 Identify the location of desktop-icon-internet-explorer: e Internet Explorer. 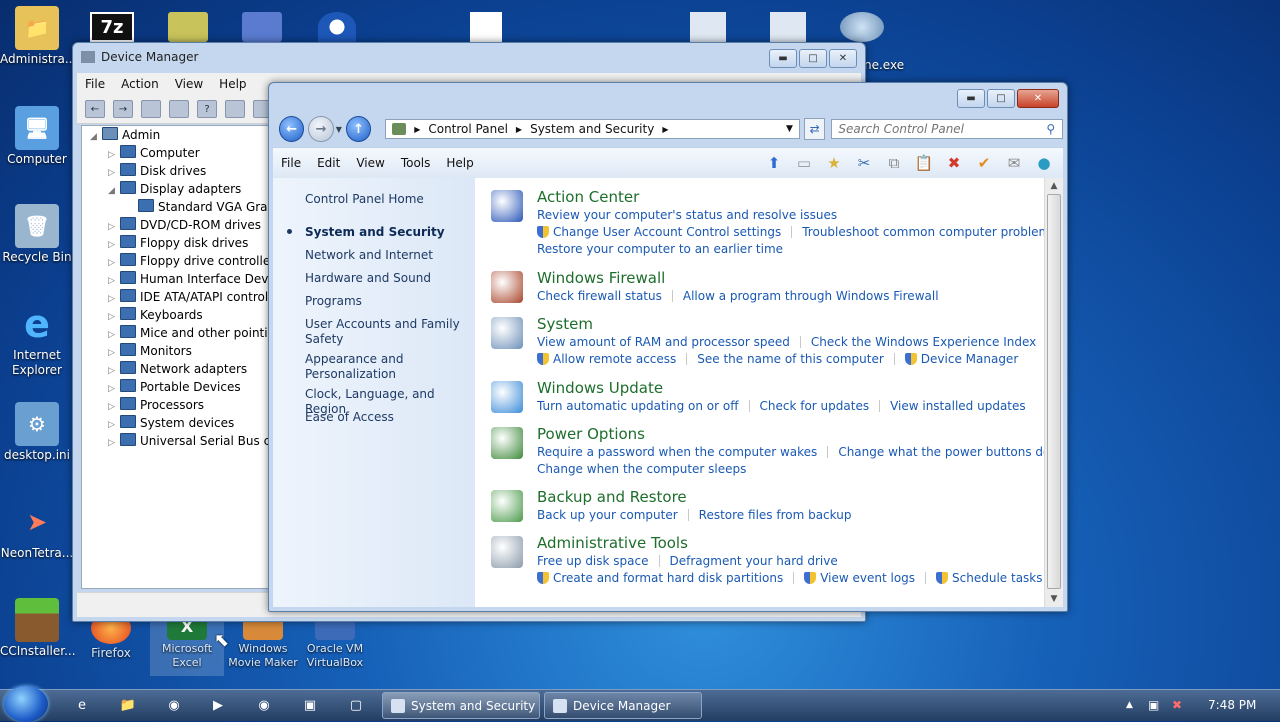
(37, 340).